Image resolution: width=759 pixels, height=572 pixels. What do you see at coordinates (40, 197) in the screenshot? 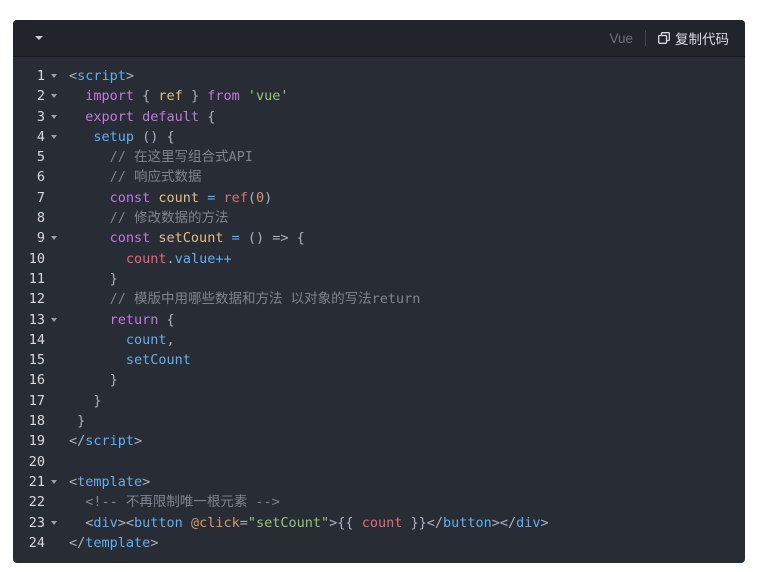
I see `line-number: 7` at bounding box center [40, 197].